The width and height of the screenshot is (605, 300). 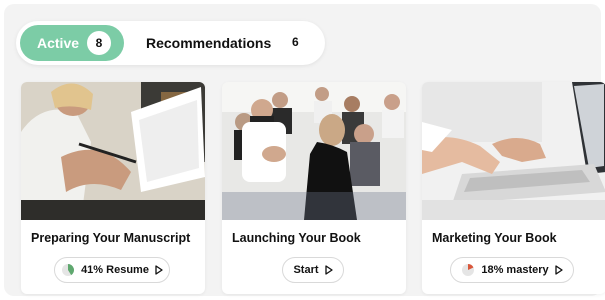 What do you see at coordinates (296, 238) in the screenshot?
I see `course-title: Launching Your Book` at bounding box center [296, 238].